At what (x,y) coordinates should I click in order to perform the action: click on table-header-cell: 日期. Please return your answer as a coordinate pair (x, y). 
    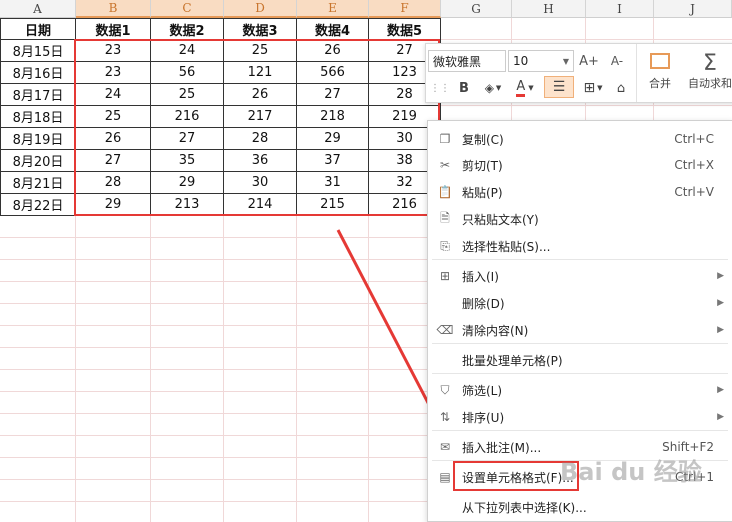
    Looking at the image, I should click on (38, 29).